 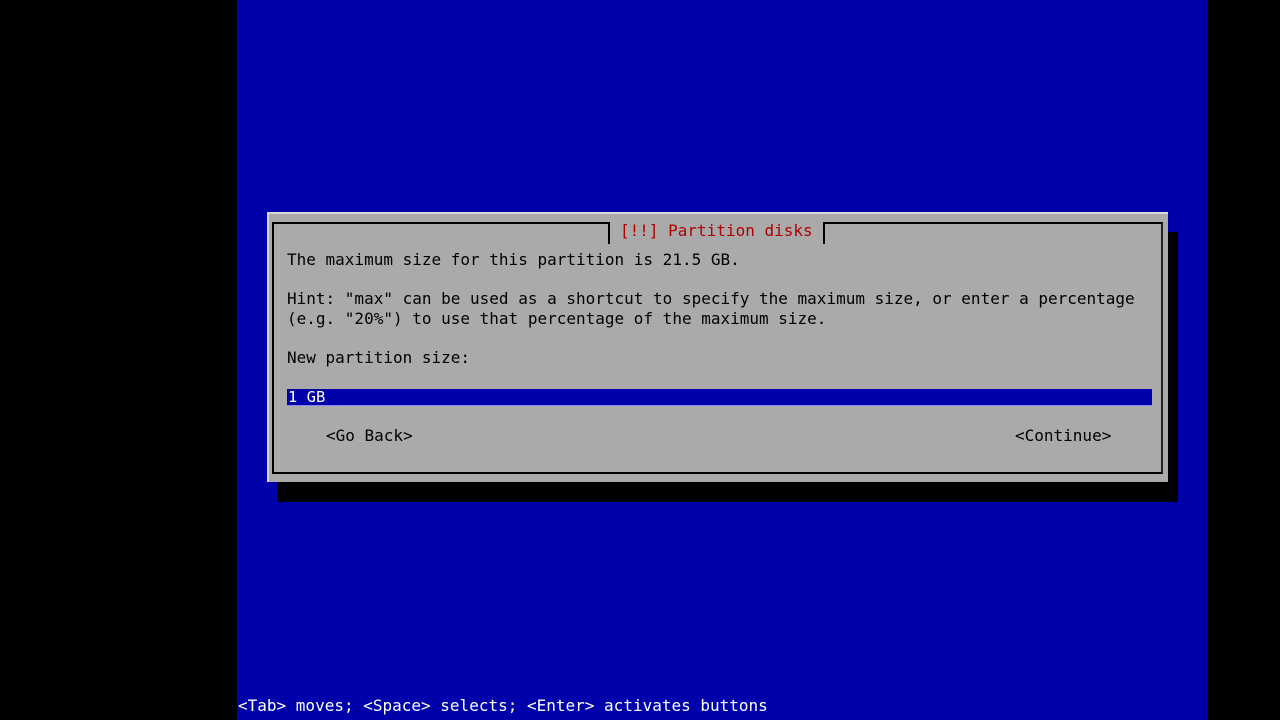 What do you see at coordinates (369, 435) in the screenshot?
I see `go-back-button: <Go Back>` at bounding box center [369, 435].